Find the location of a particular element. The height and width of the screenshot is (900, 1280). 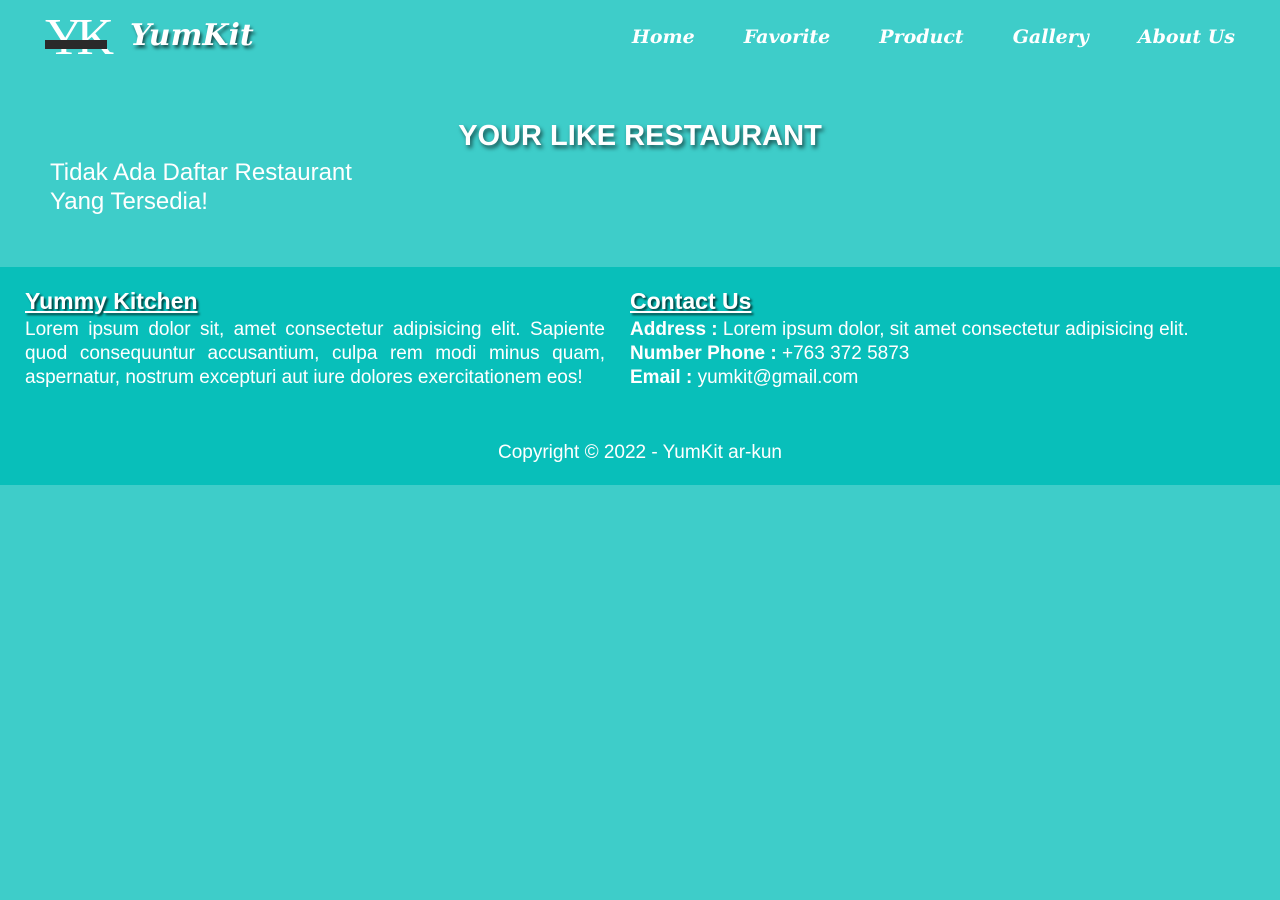

nav-about-us: About Us is located at coordinates (1186, 37).